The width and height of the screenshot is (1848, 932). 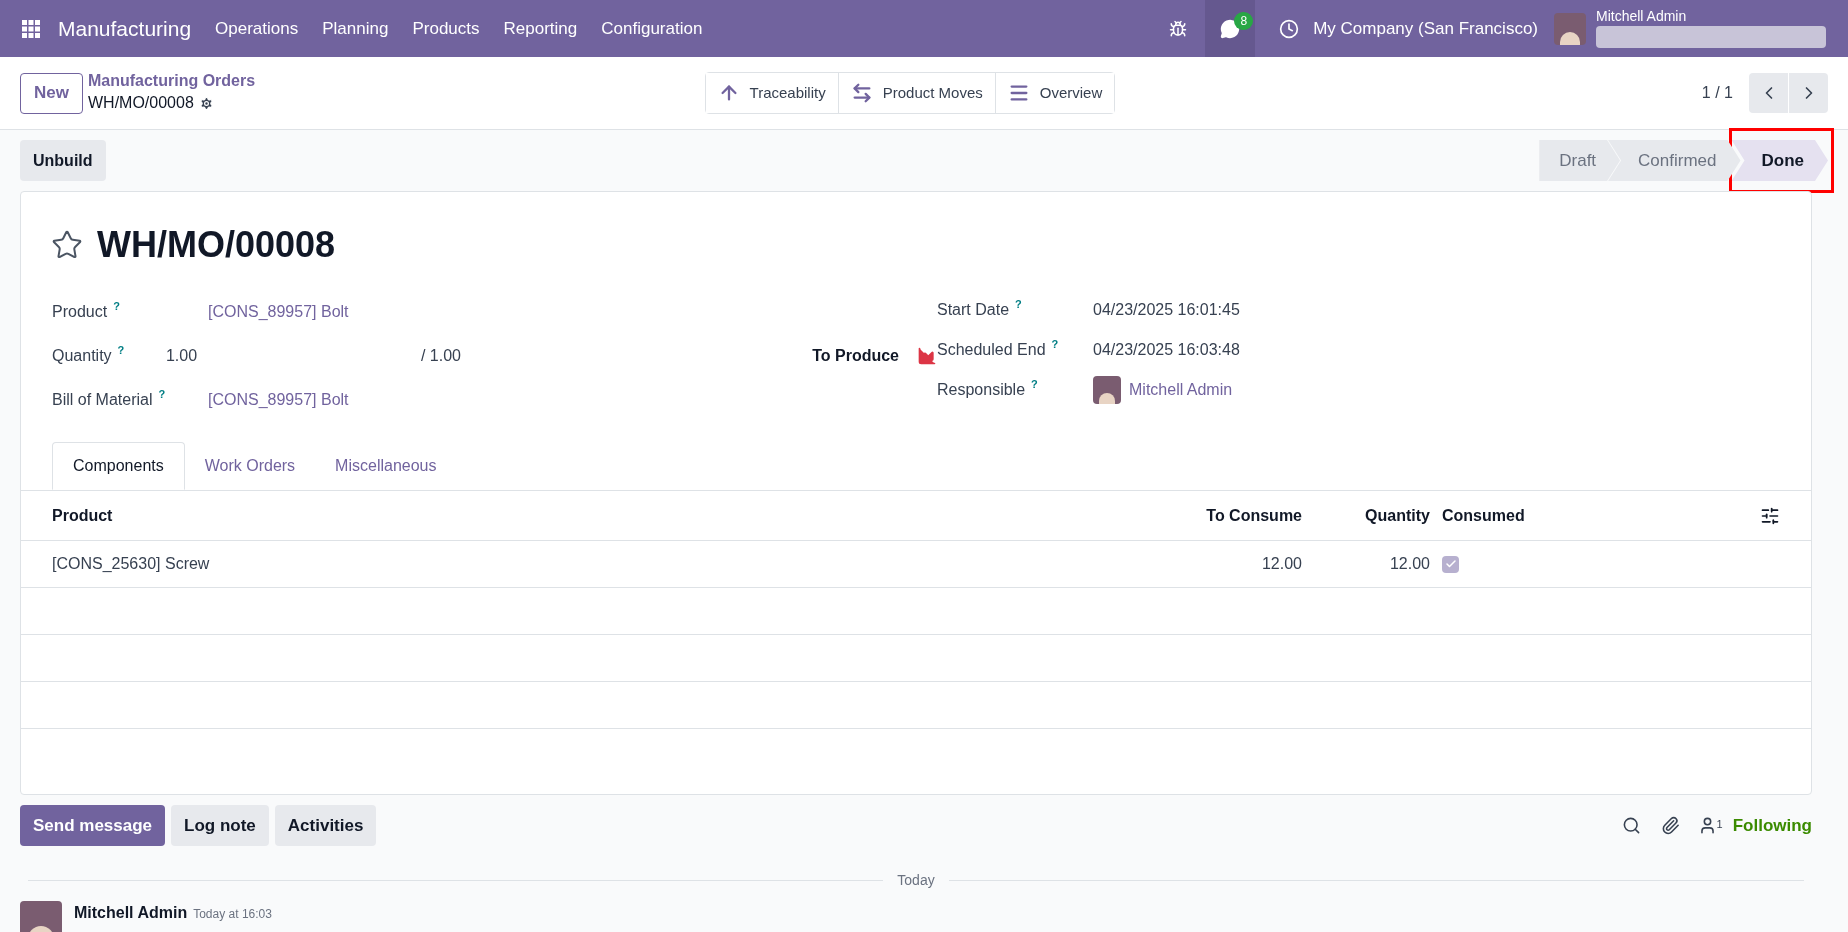 I want to click on status-stage: Draft, so click(x=1580, y=160).